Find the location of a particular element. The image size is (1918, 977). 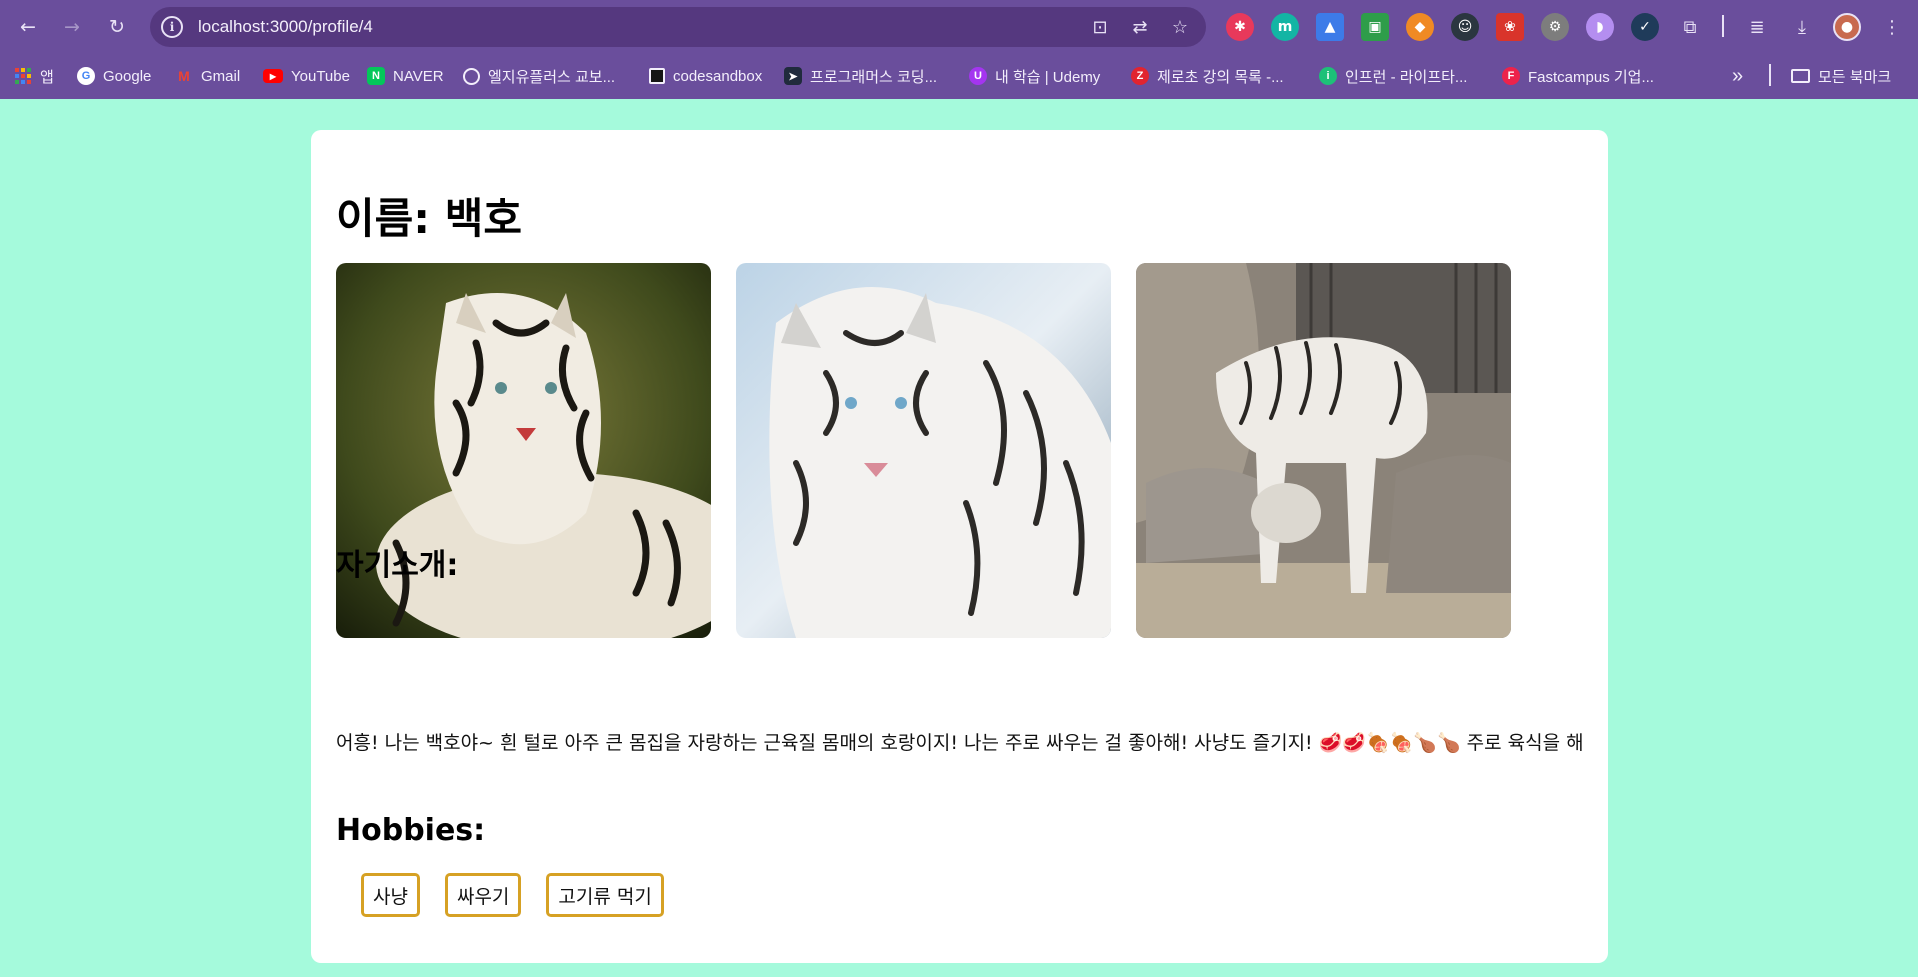

apps-grid-icon is located at coordinates (23, 76).